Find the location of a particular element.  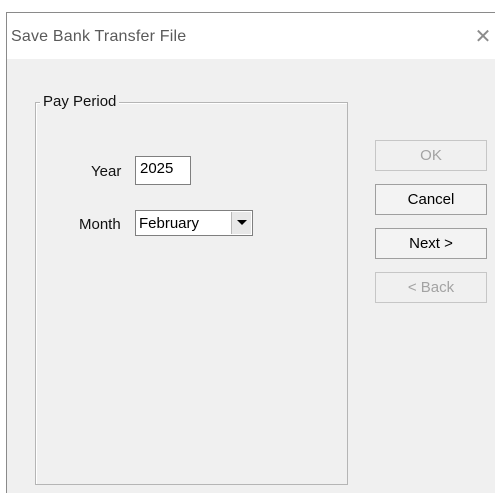

close-icon: ✕ is located at coordinates (483, 37).